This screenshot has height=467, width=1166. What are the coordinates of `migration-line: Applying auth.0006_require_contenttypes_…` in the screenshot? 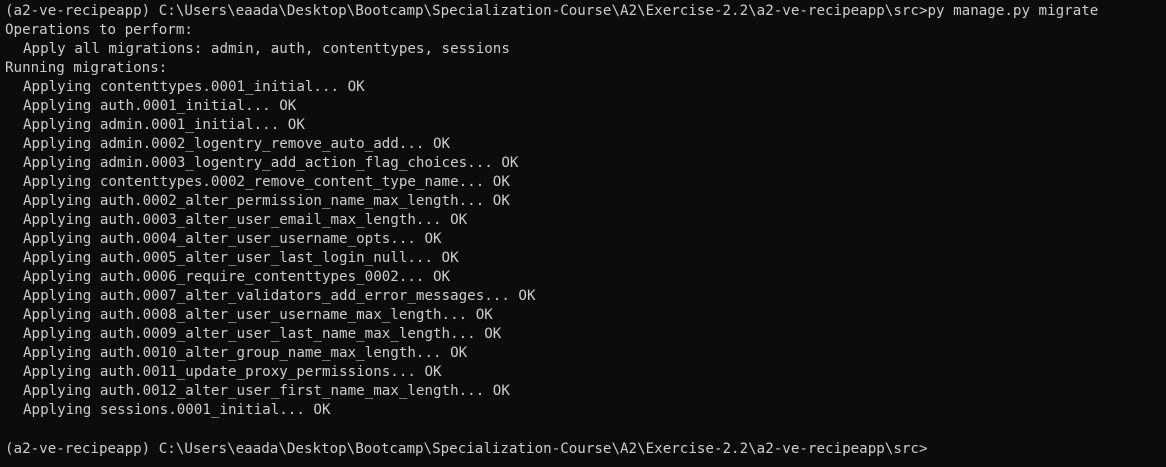 It's located at (237, 277).